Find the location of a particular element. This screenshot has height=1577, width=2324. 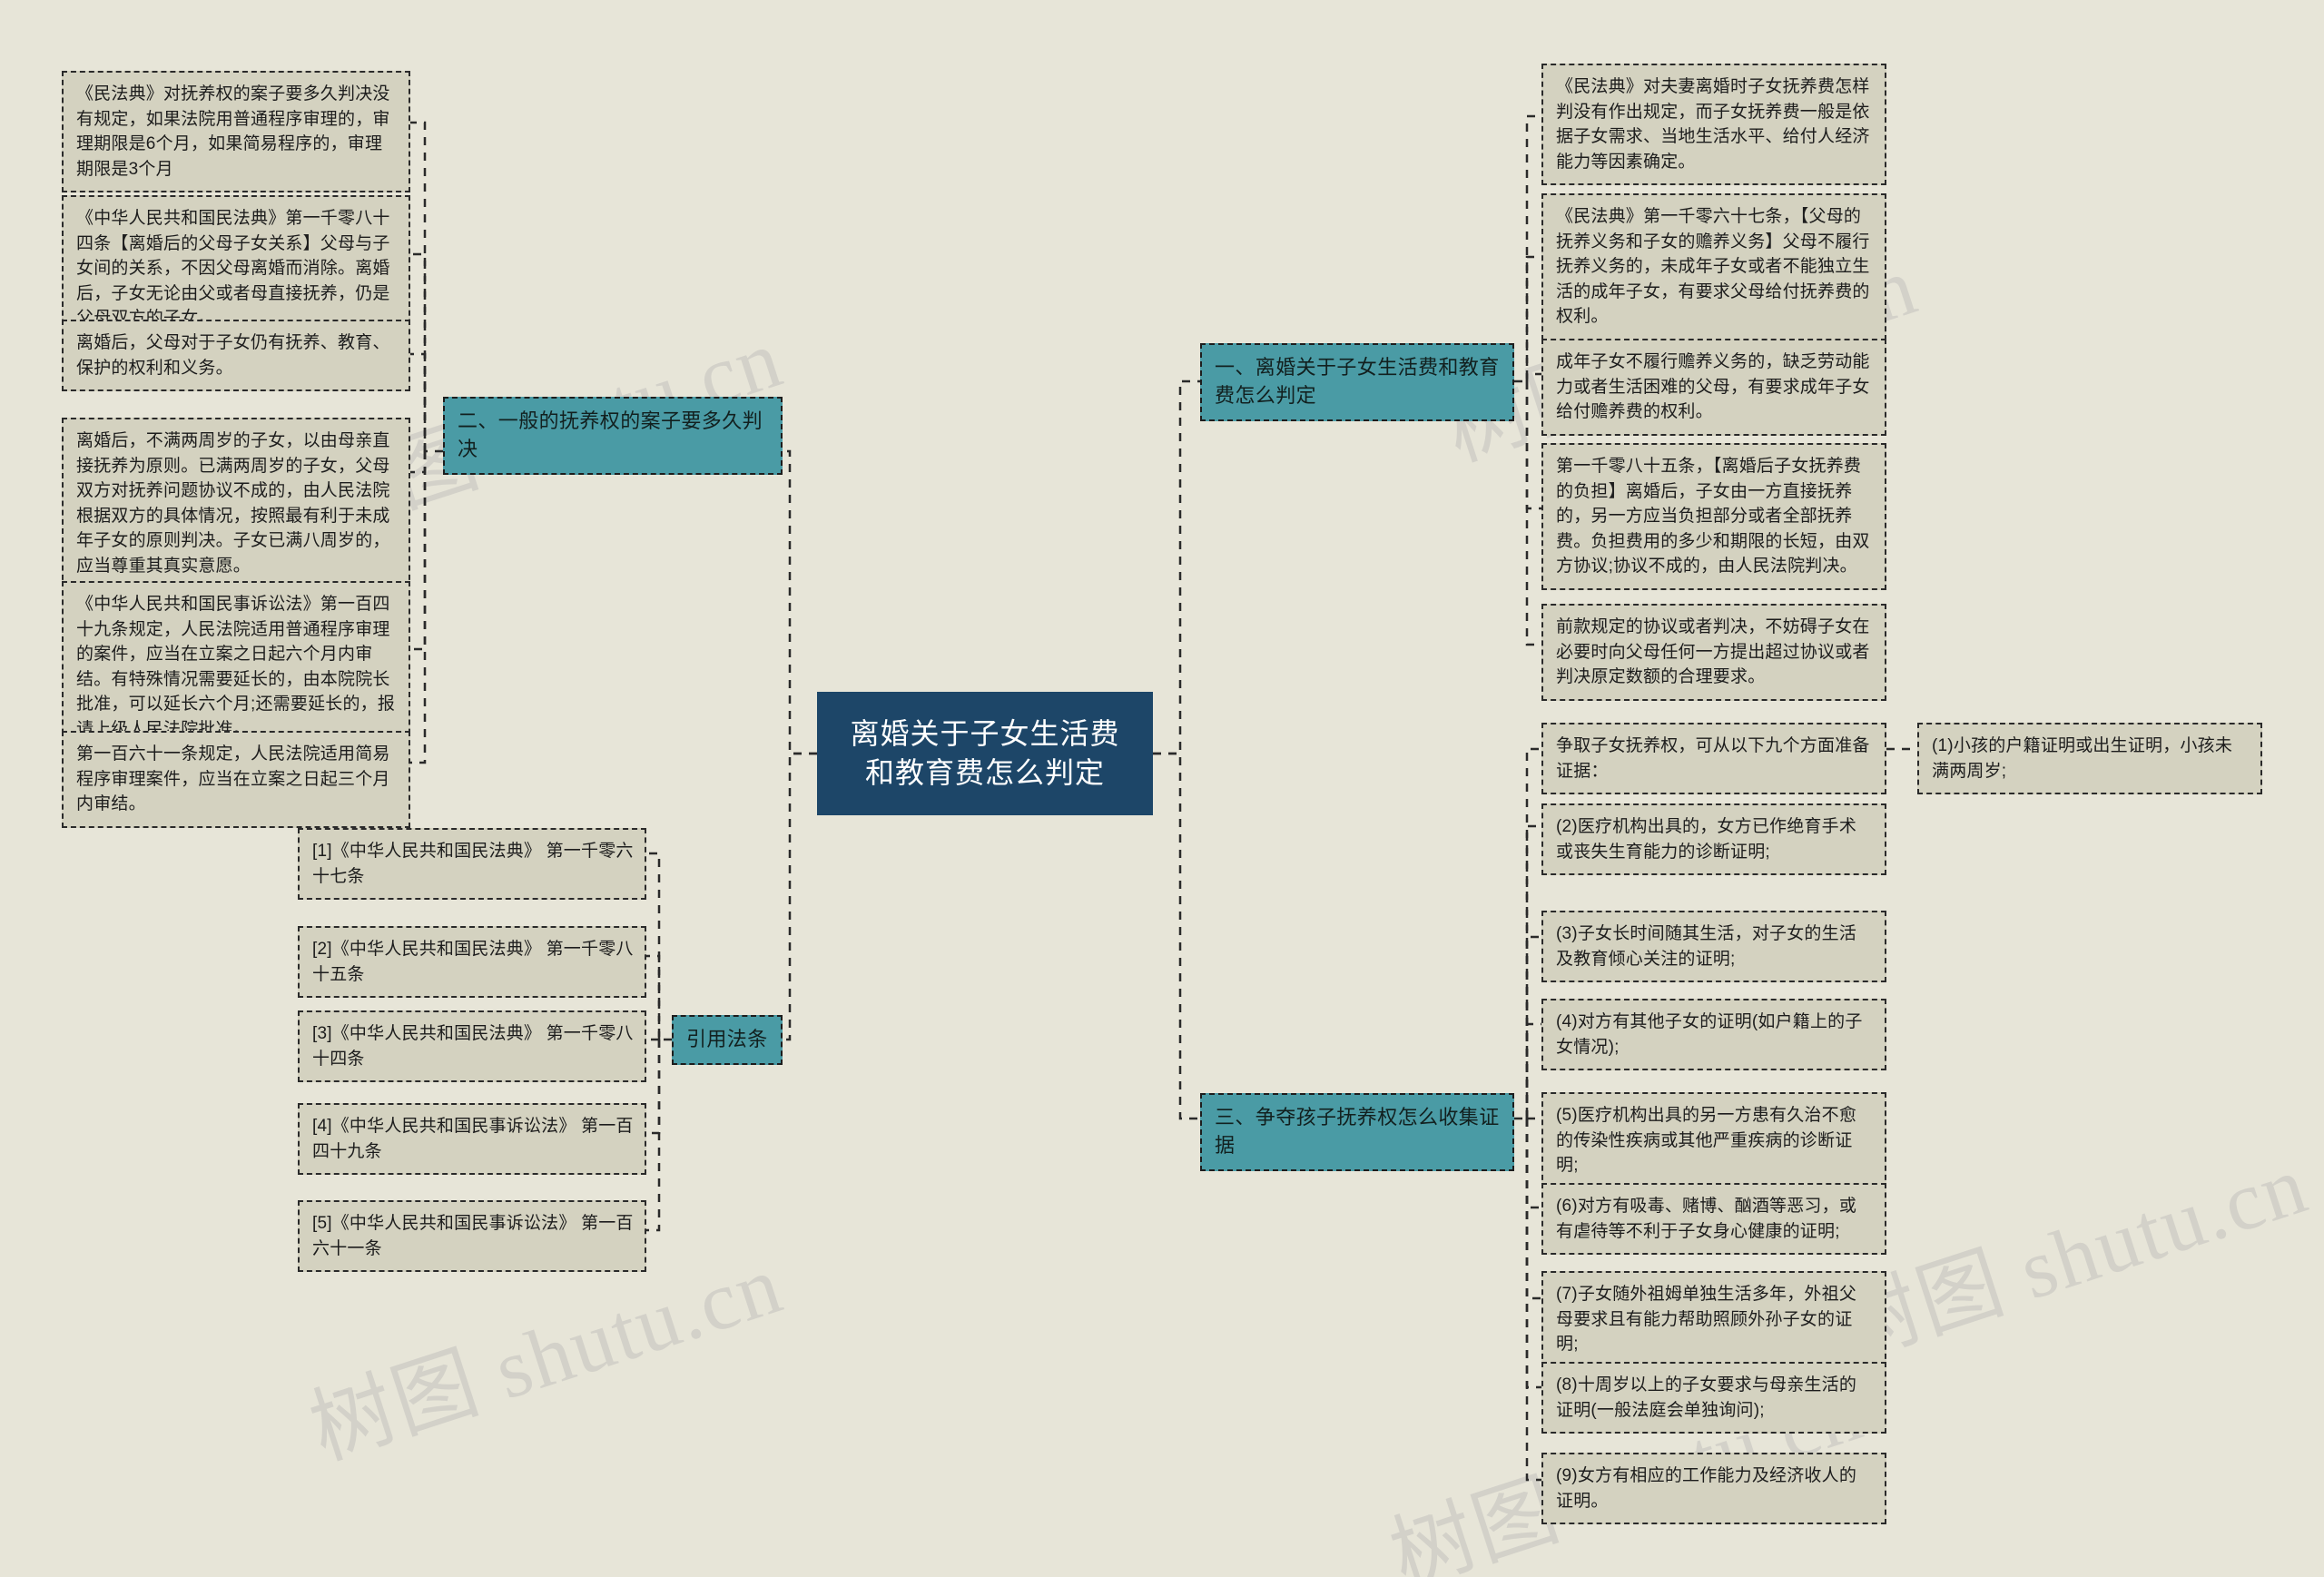

evidence-item: (9)女方有相应的工作能力及经济收人的证明。 is located at coordinates (1713, 1489).